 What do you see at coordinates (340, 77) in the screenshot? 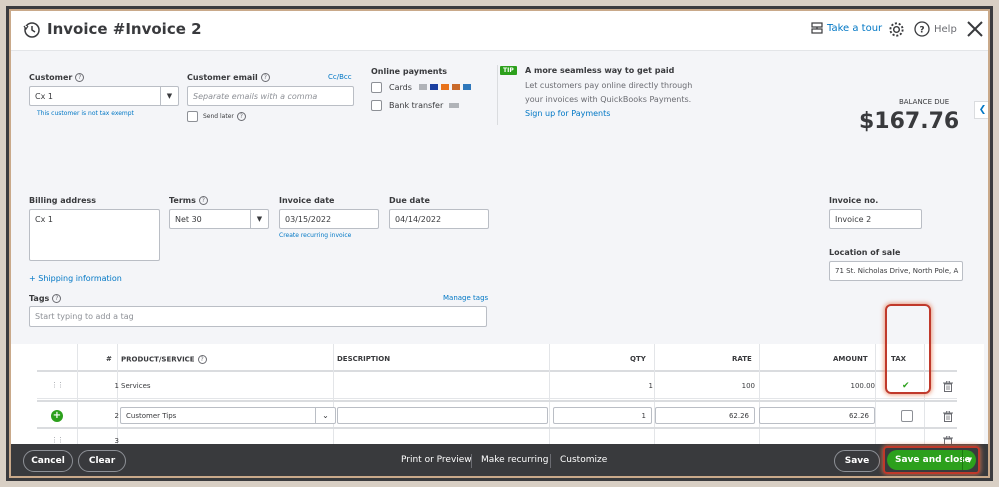
I see `cc-bcc-link: Cc/Bcc` at bounding box center [340, 77].